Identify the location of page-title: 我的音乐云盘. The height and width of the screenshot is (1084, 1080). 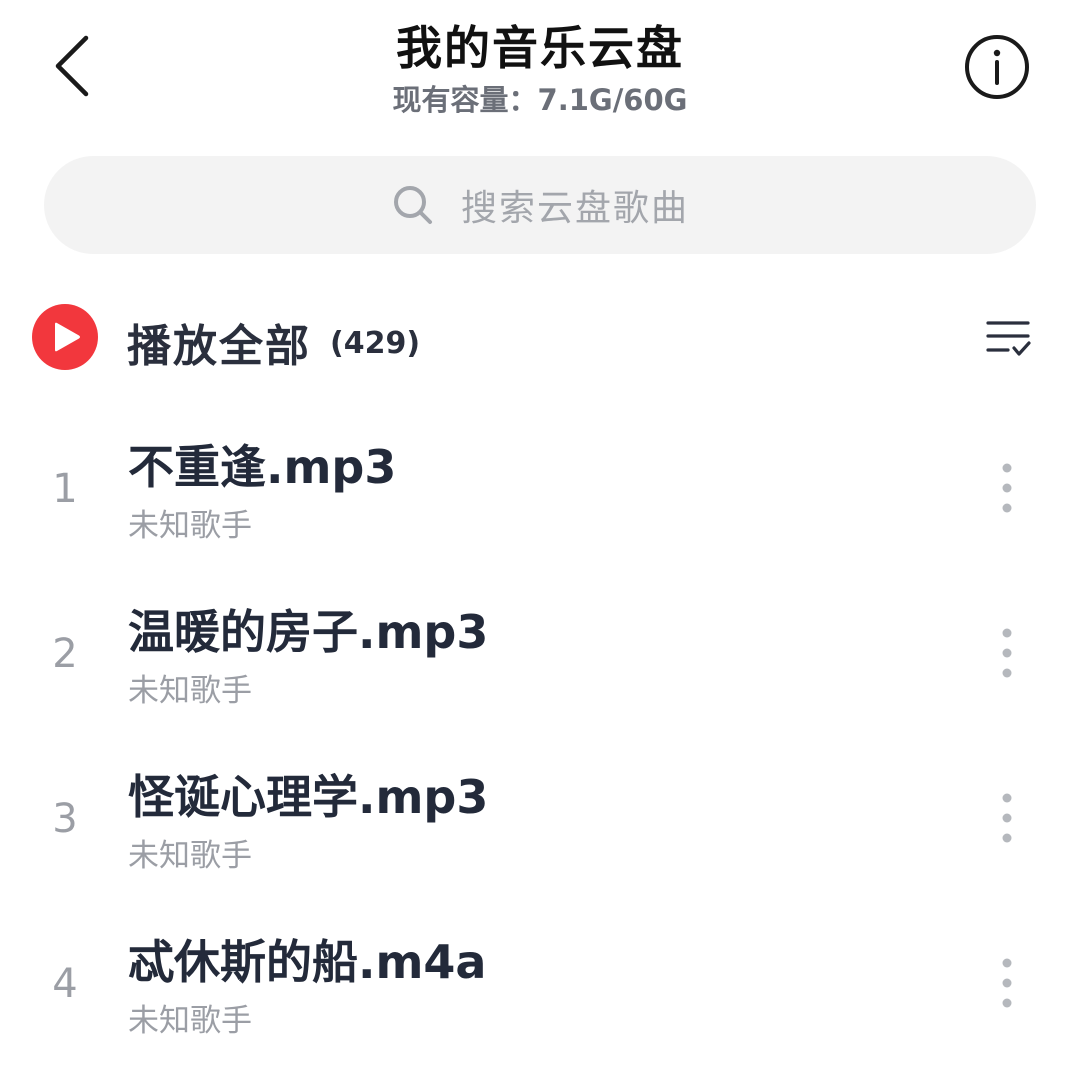
(540, 48).